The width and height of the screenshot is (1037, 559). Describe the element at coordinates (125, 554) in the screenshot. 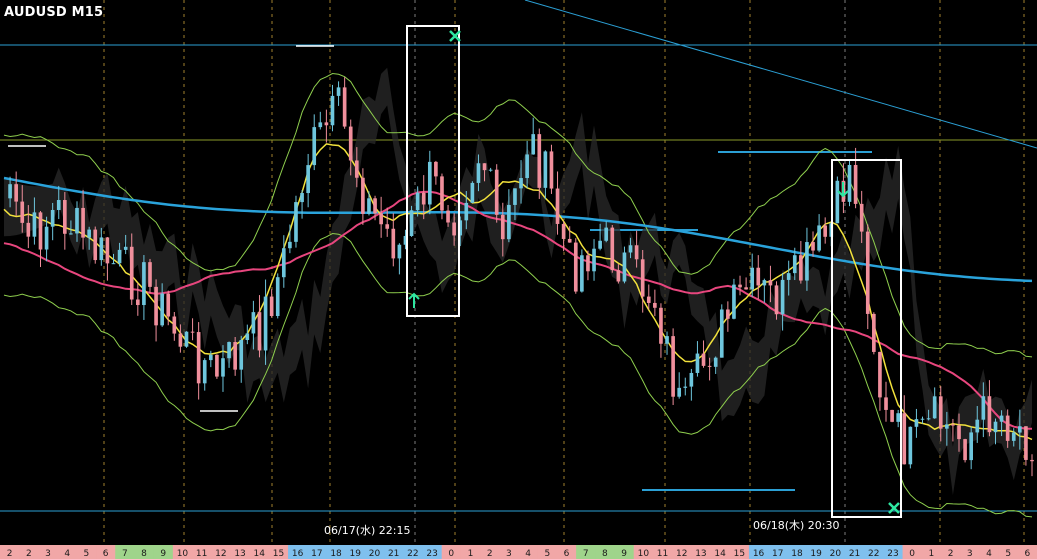

I see `hour-label: 7` at that location.